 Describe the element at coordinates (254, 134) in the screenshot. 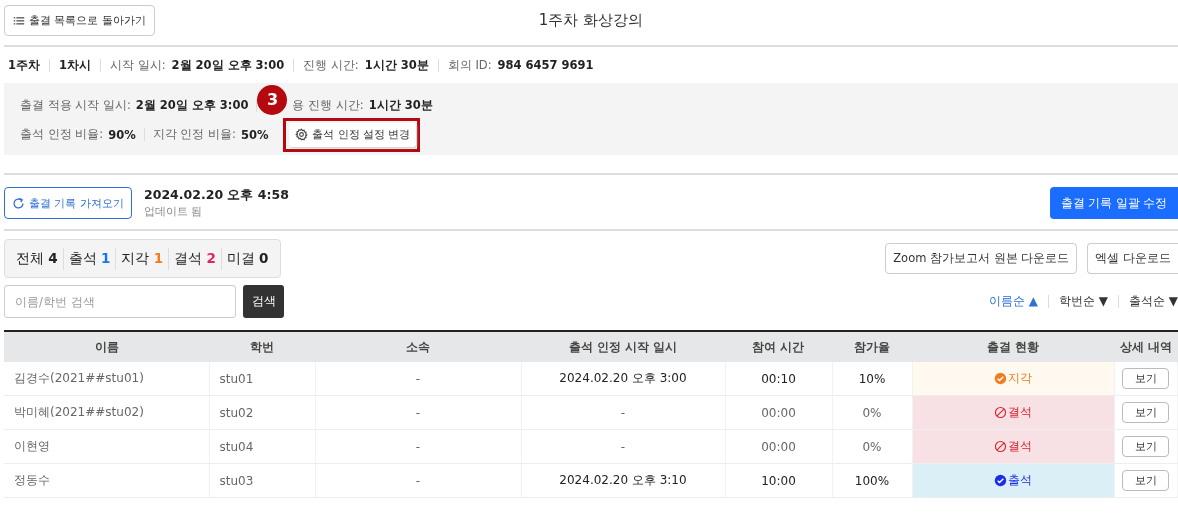

I see `setting-value: 50%` at that location.